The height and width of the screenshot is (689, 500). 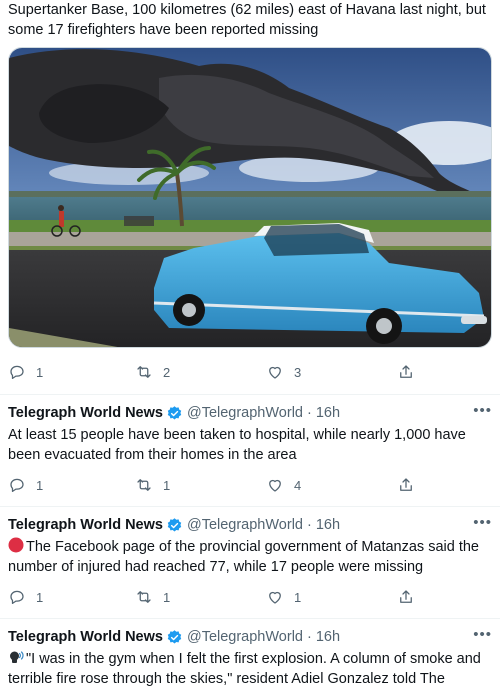 What do you see at coordinates (218, 597) in the screenshot?
I see `tweet-actions: 1 1 1` at bounding box center [218, 597].